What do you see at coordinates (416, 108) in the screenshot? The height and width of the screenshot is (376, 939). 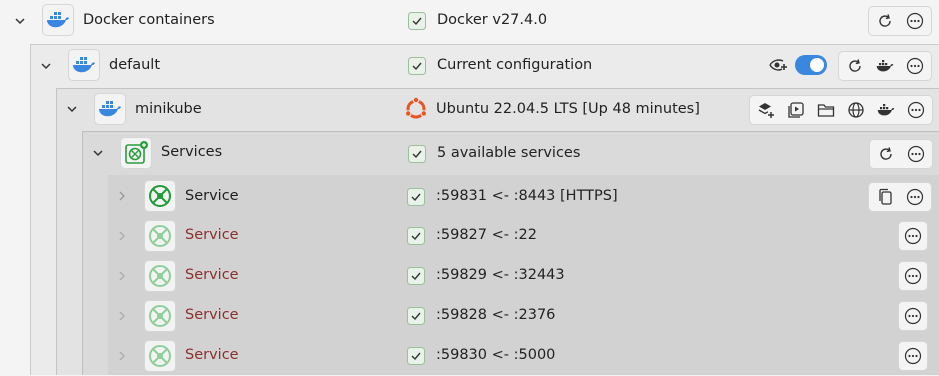 I see `ubuntu-icon` at bounding box center [416, 108].